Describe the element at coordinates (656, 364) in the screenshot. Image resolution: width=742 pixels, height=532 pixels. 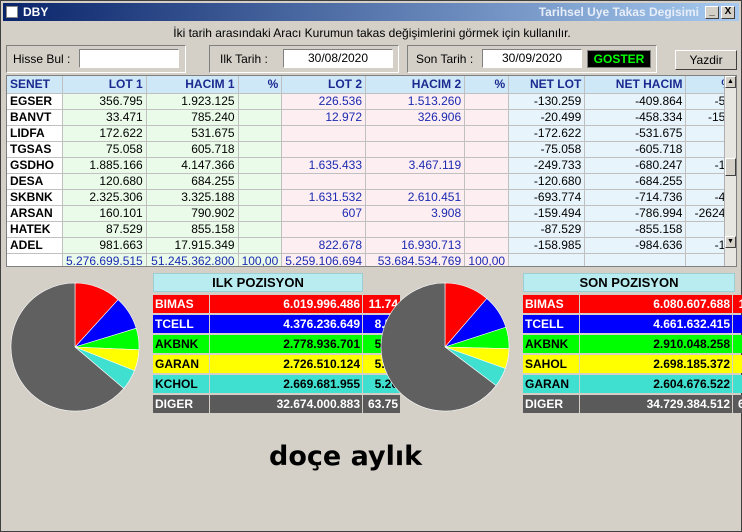
I see `position-value: 2.698.185.372` at that location.